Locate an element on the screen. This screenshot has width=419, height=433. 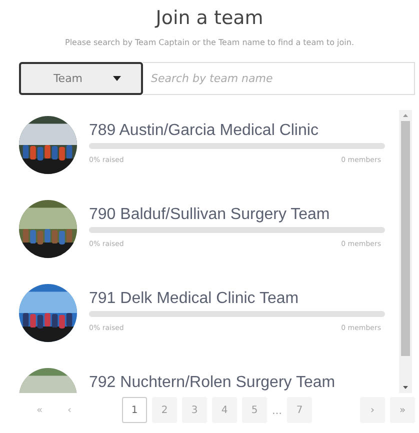
pagination-button: › is located at coordinates (372, 410).